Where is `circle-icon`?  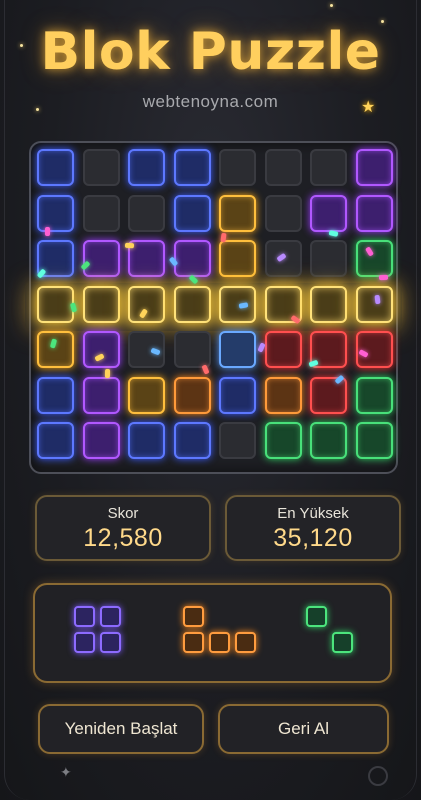
circle-icon is located at coordinates (378, 776).